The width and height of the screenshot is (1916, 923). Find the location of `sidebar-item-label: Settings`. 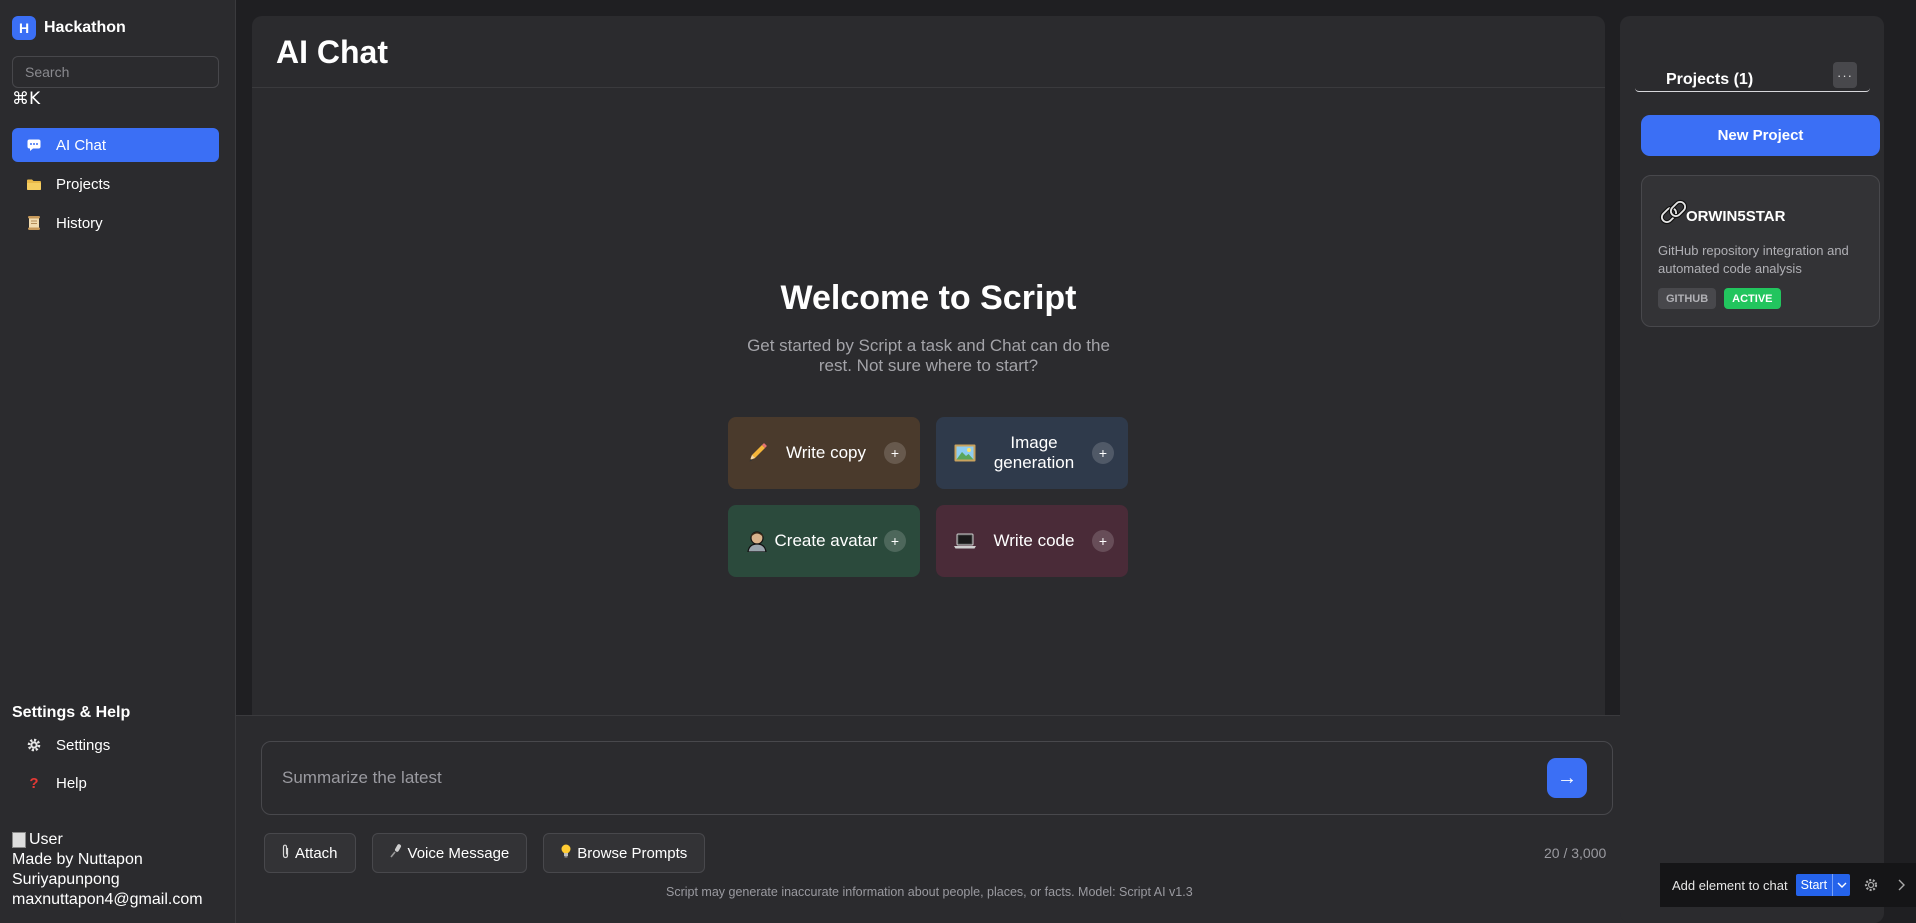

sidebar-item-label: Settings is located at coordinates (83, 745).